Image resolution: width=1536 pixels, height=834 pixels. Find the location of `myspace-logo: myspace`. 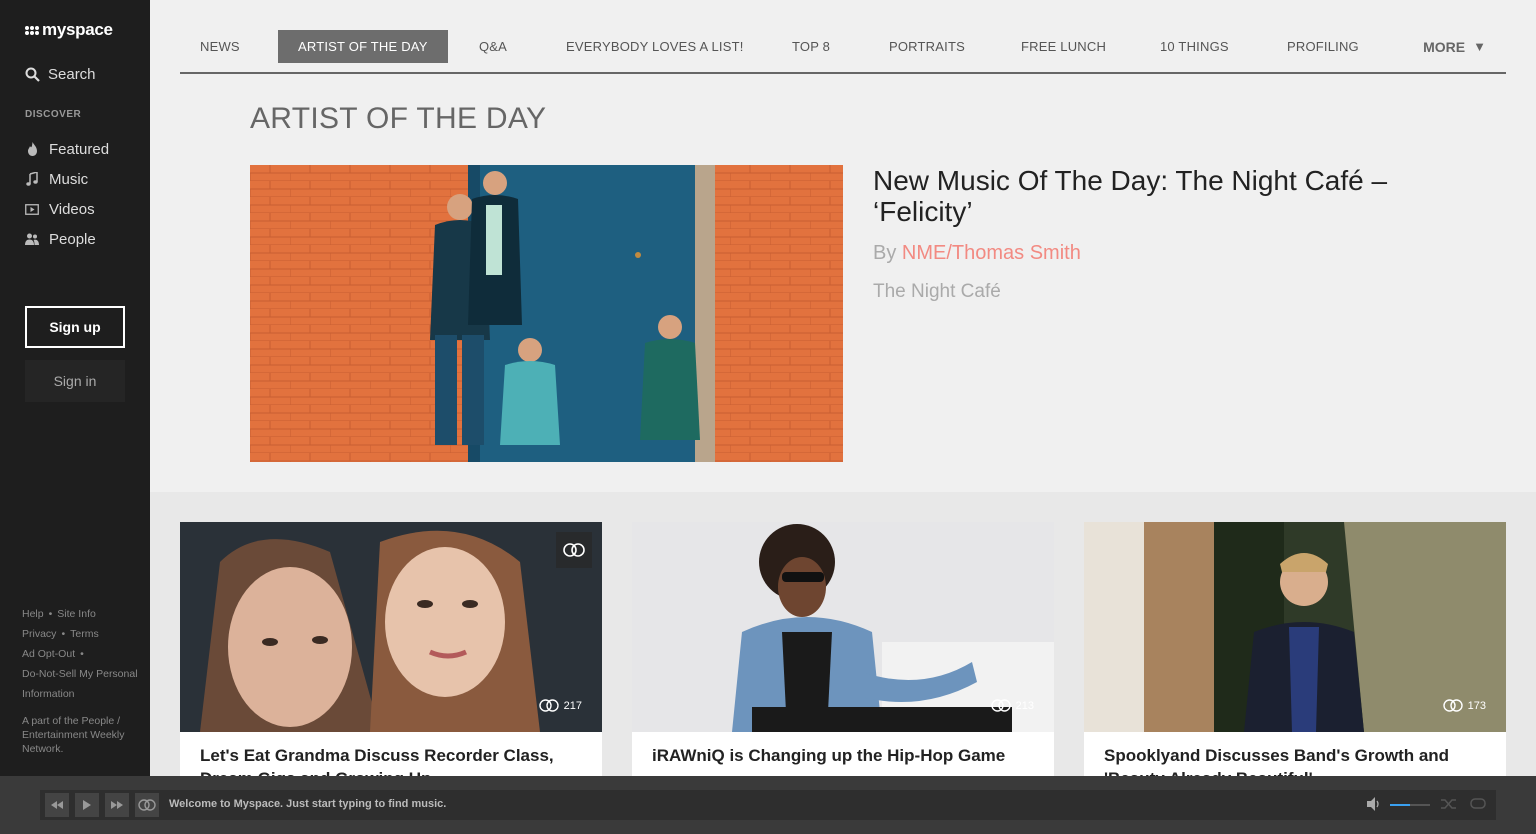

myspace-logo: myspace is located at coordinates (69, 30).